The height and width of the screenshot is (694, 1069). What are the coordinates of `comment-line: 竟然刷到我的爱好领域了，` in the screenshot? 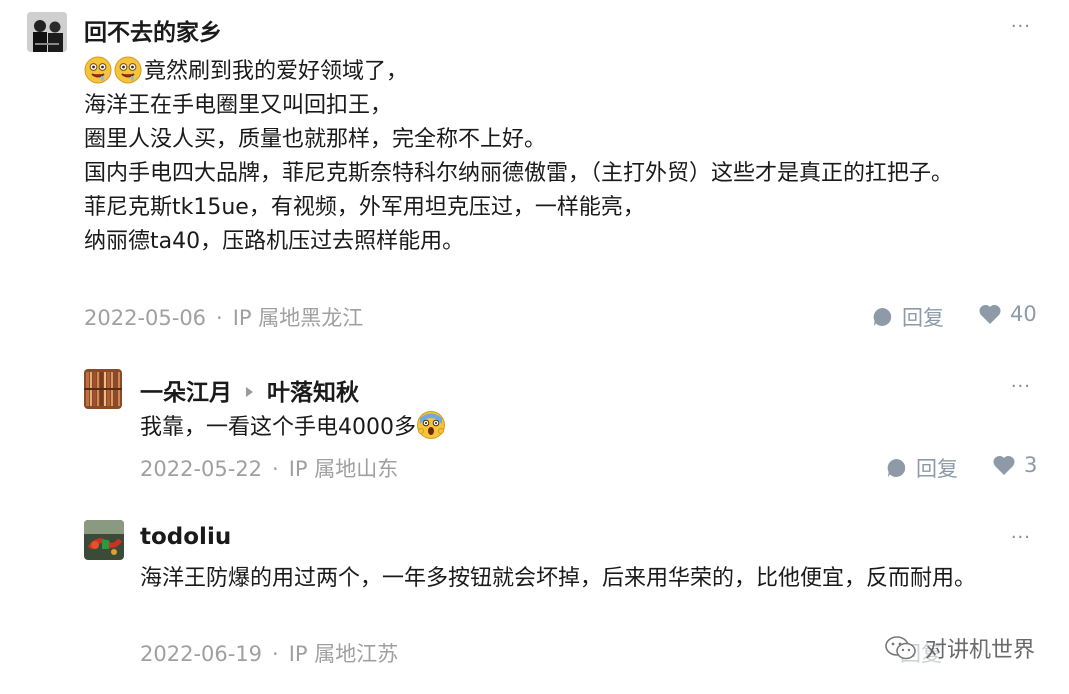 It's located at (559, 72).